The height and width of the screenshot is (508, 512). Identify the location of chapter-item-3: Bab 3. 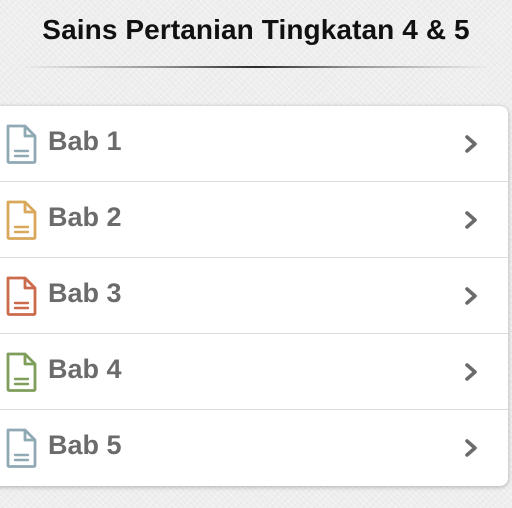
(254, 296).